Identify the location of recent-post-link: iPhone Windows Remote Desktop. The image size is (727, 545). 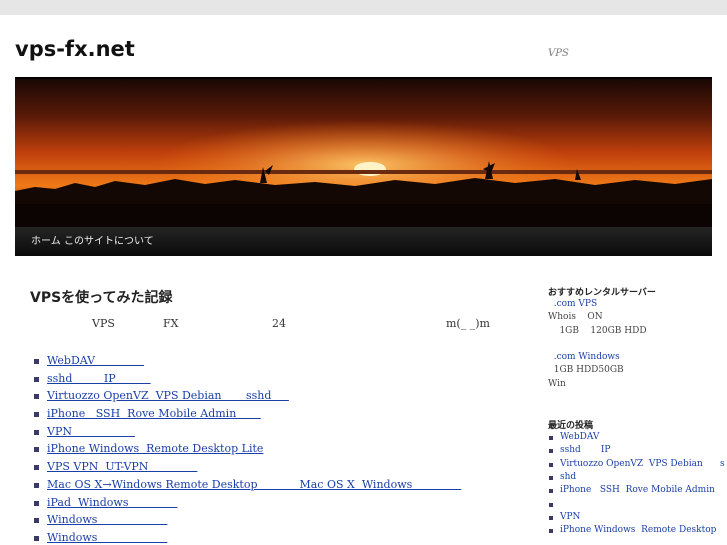
(637, 530).